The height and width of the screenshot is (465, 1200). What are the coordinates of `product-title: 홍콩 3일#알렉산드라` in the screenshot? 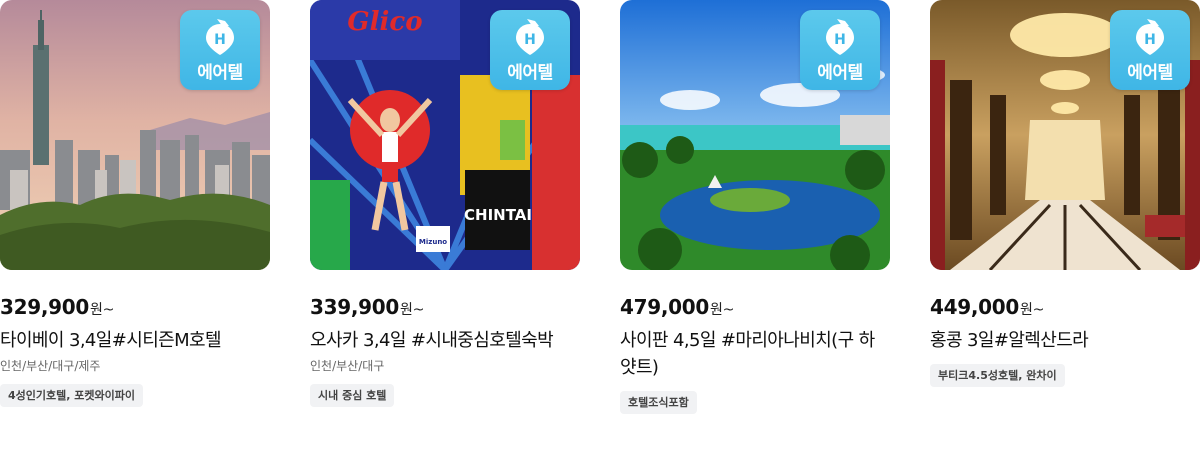 It's located at (1065, 340).